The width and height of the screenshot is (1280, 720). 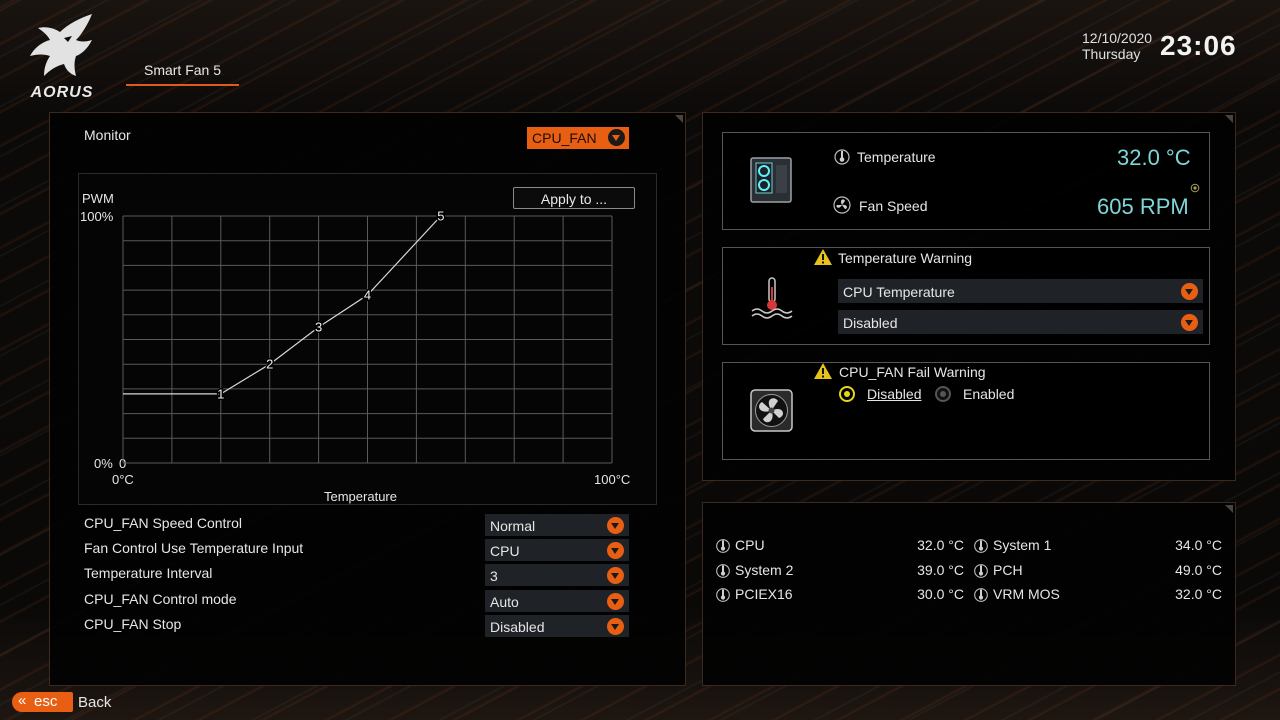 I want to click on y-tick-top: 100%, so click(x=97, y=216).